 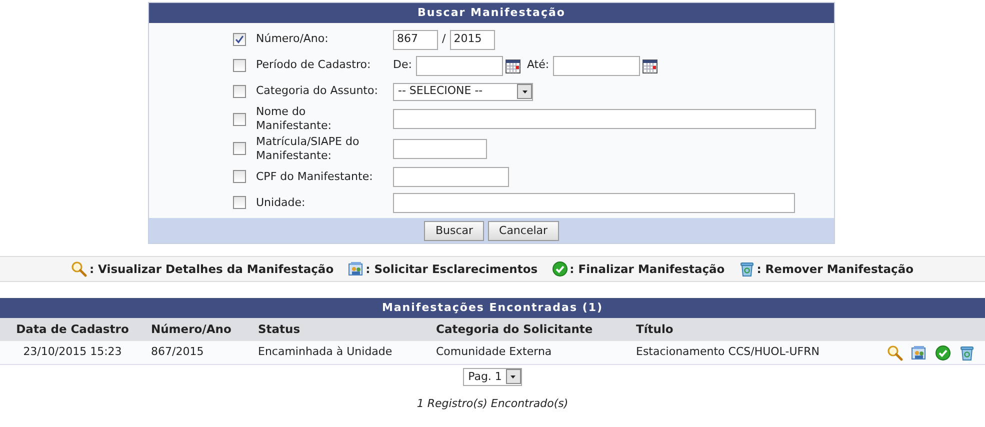 I want to click on field-label: CPF do Manifestante:, so click(x=315, y=177).